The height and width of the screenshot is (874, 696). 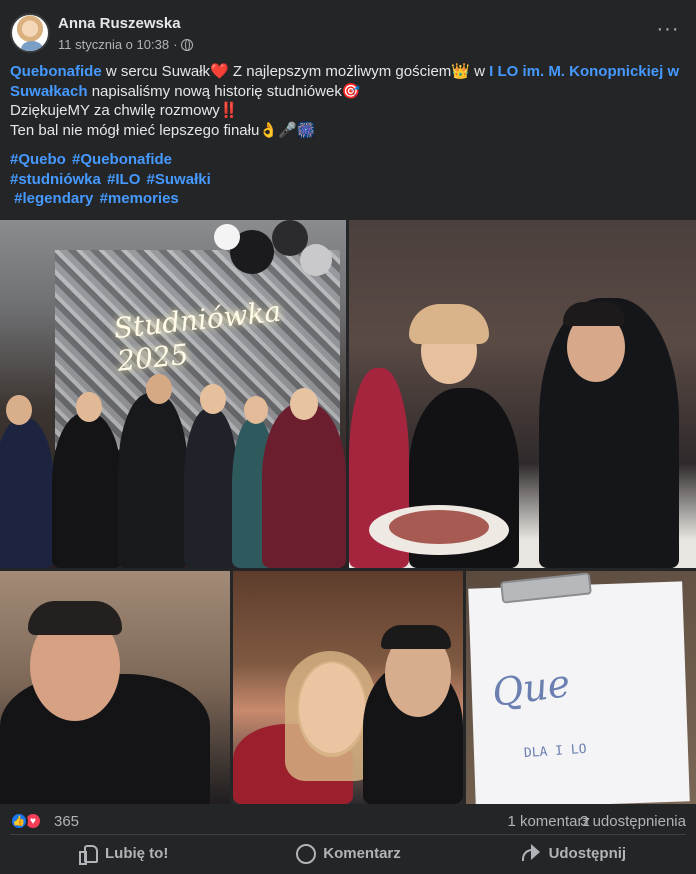 I want to click on like-button: Lubię to!, so click(x=122, y=853).